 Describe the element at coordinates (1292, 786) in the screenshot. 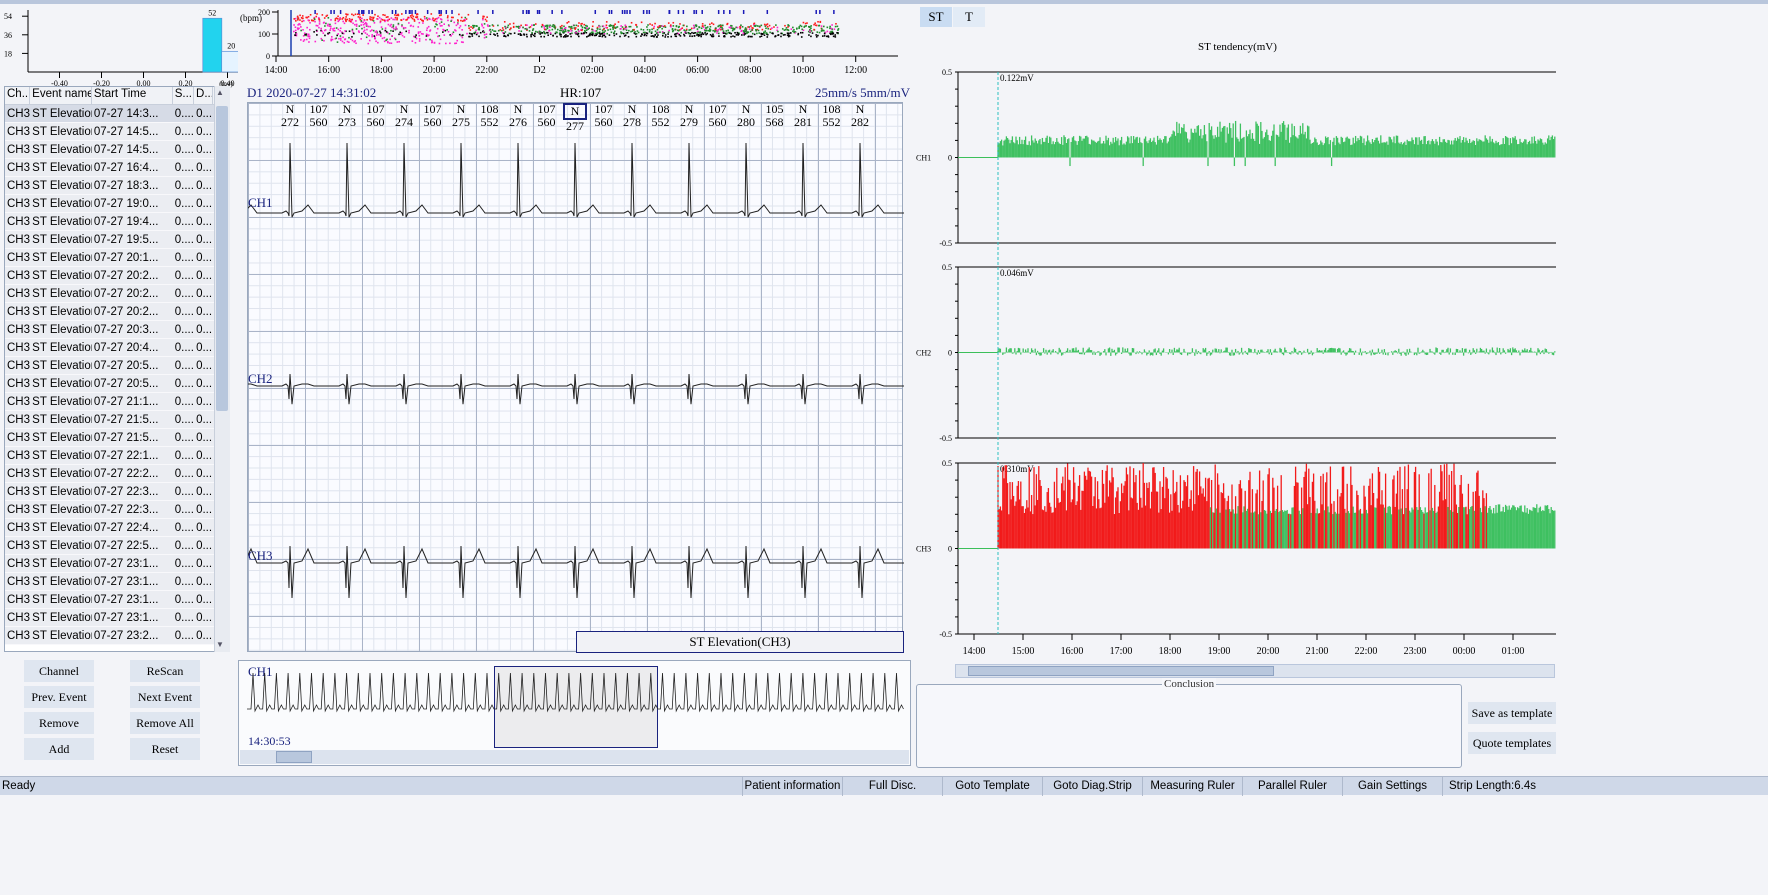

I see `status-parallel-ruler: Parallel Ruler` at that location.